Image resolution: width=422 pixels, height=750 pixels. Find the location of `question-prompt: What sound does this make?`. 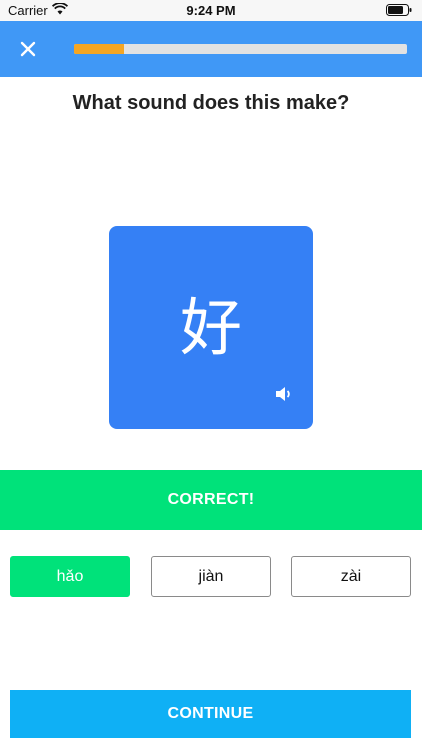

question-prompt: What sound does this make? is located at coordinates (211, 103).